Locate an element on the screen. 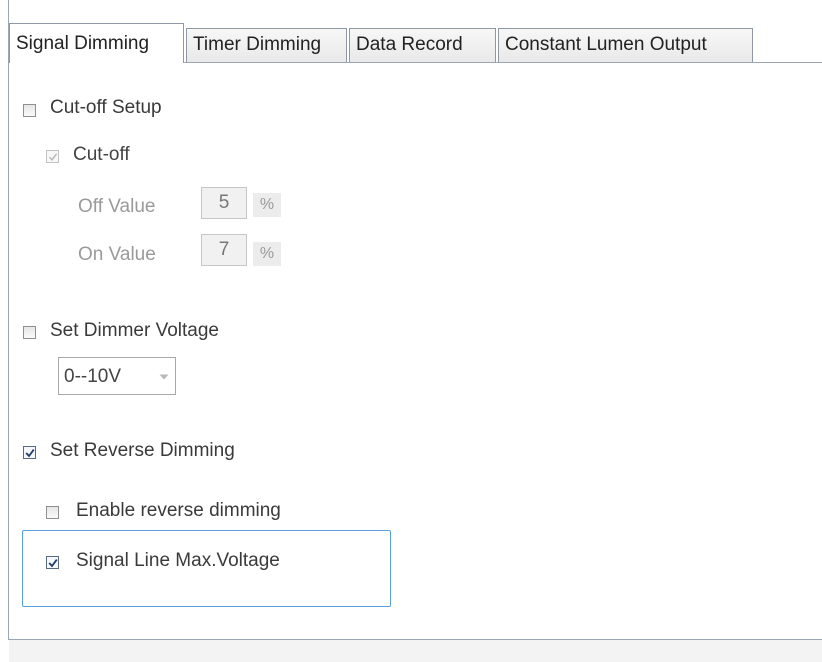  off-value-label: Off Value is located at coordinates (117, 206).